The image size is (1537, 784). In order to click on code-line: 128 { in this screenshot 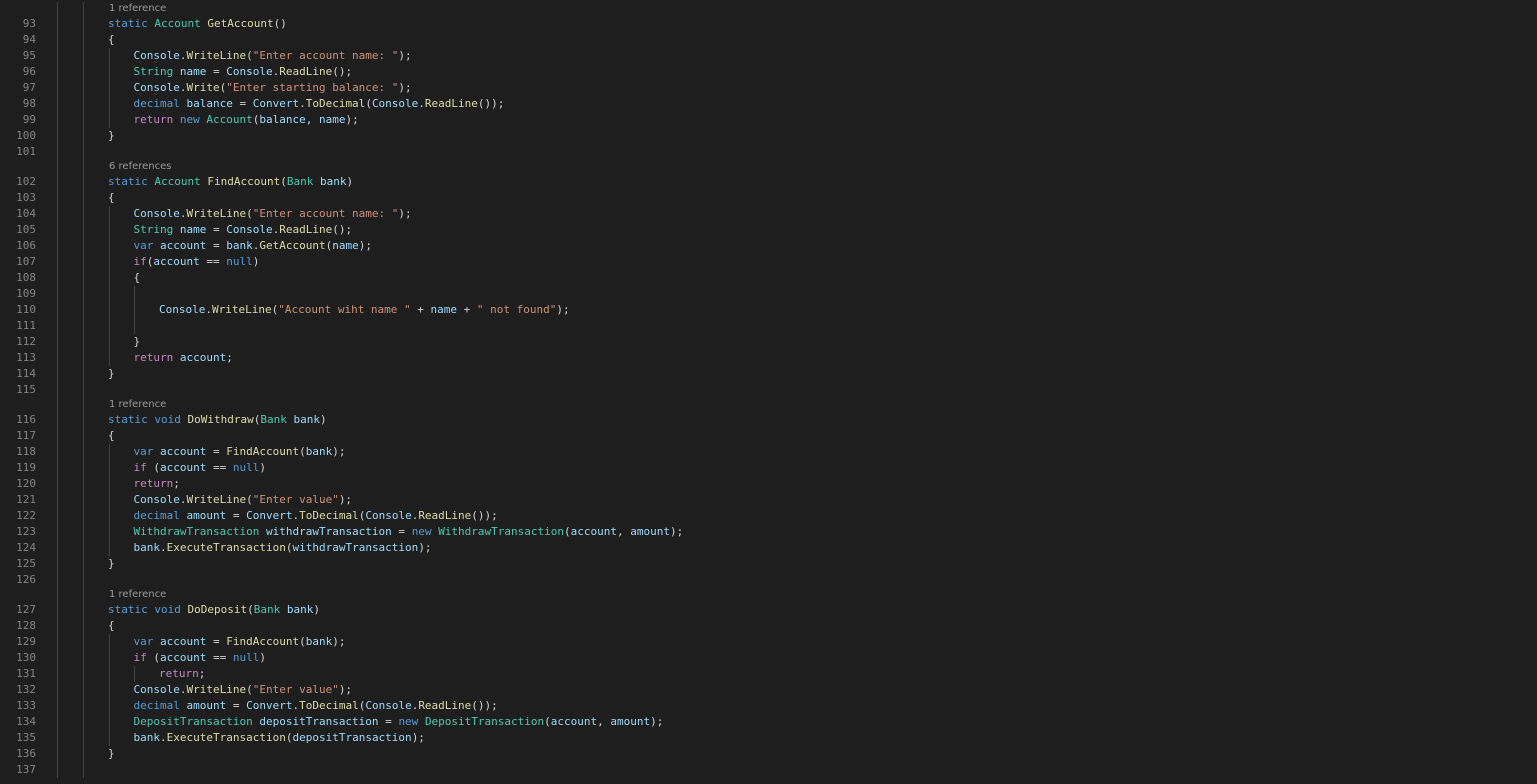, I will do `click(768, 626)`.